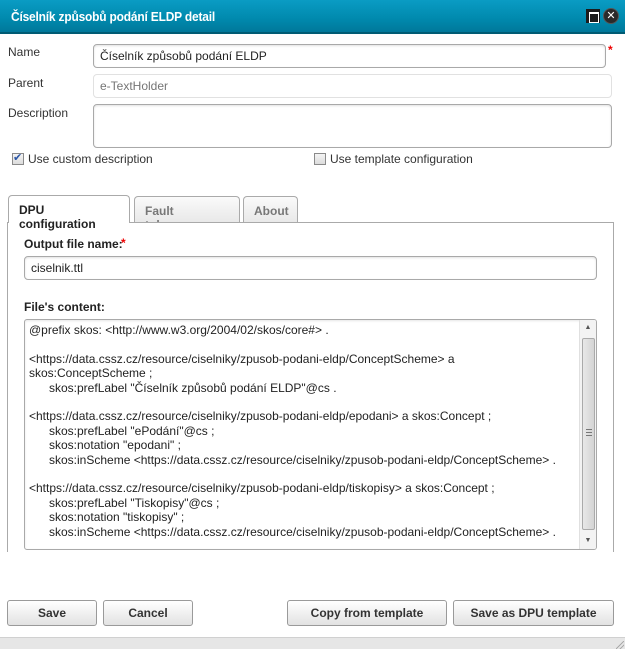 This screenshot has width=625, height=649. Describe the element at coordinates (533, 613) in the screenshot. I see `save-as-dpu-template-button: Save as DPU template` at that location.